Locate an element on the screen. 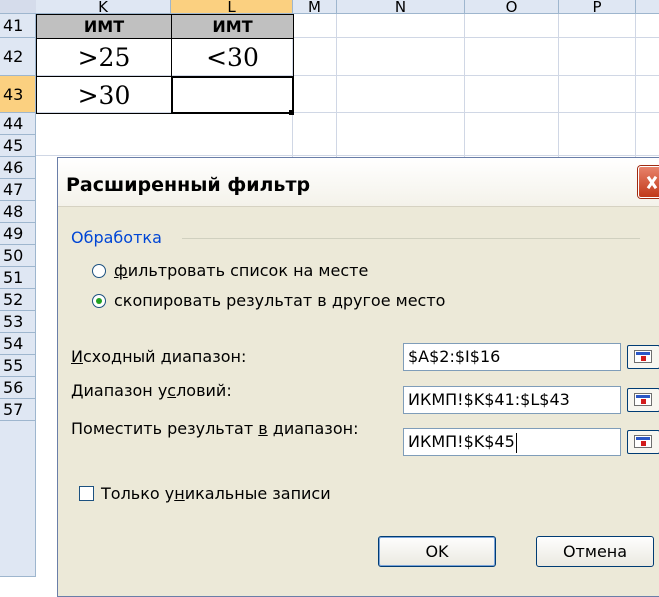  row-header-53: 53 is located at coordinates (18, 322).